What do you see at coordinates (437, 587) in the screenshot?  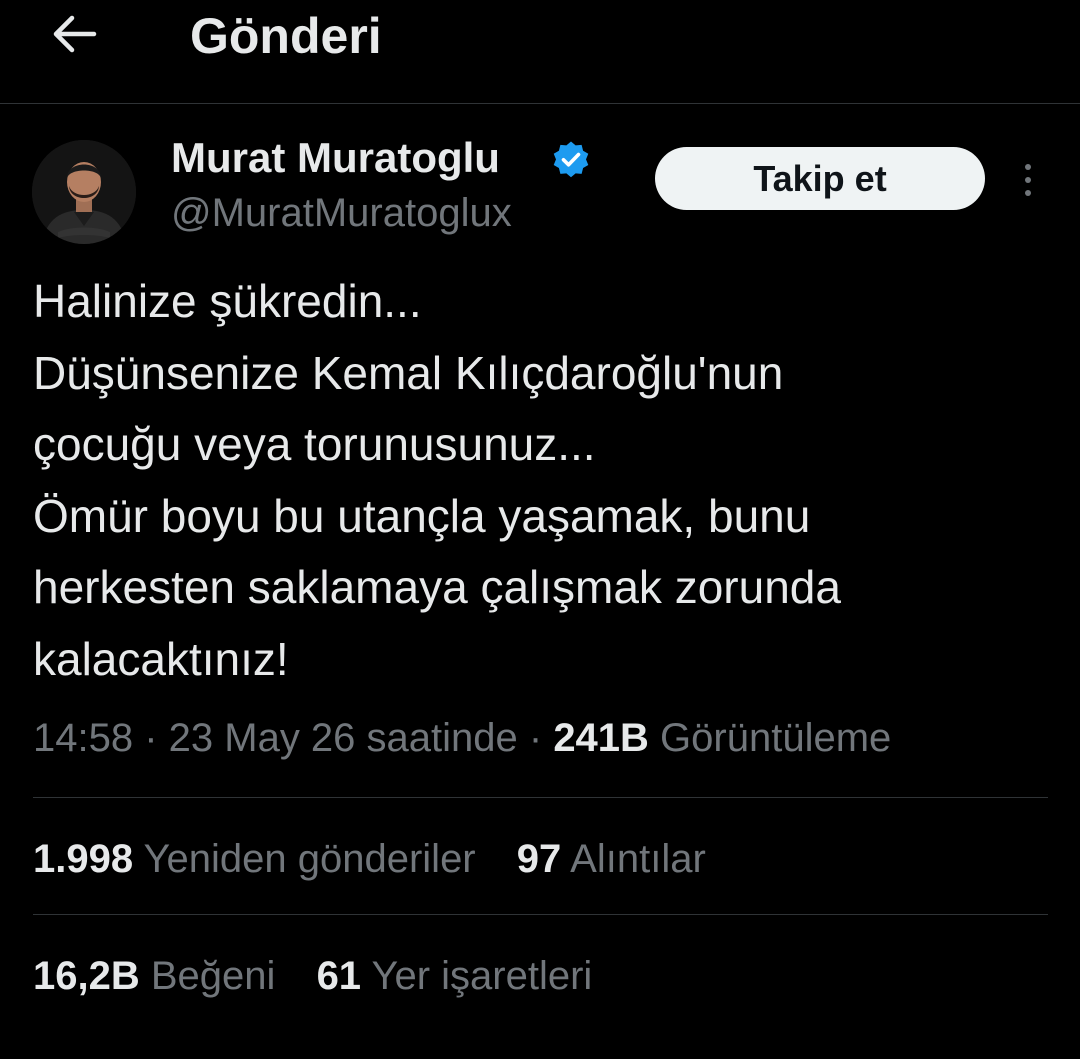 I see `tweet-text-line: herkesten saklamaya çalışmak zorunda` at bounding box center [437, 587].